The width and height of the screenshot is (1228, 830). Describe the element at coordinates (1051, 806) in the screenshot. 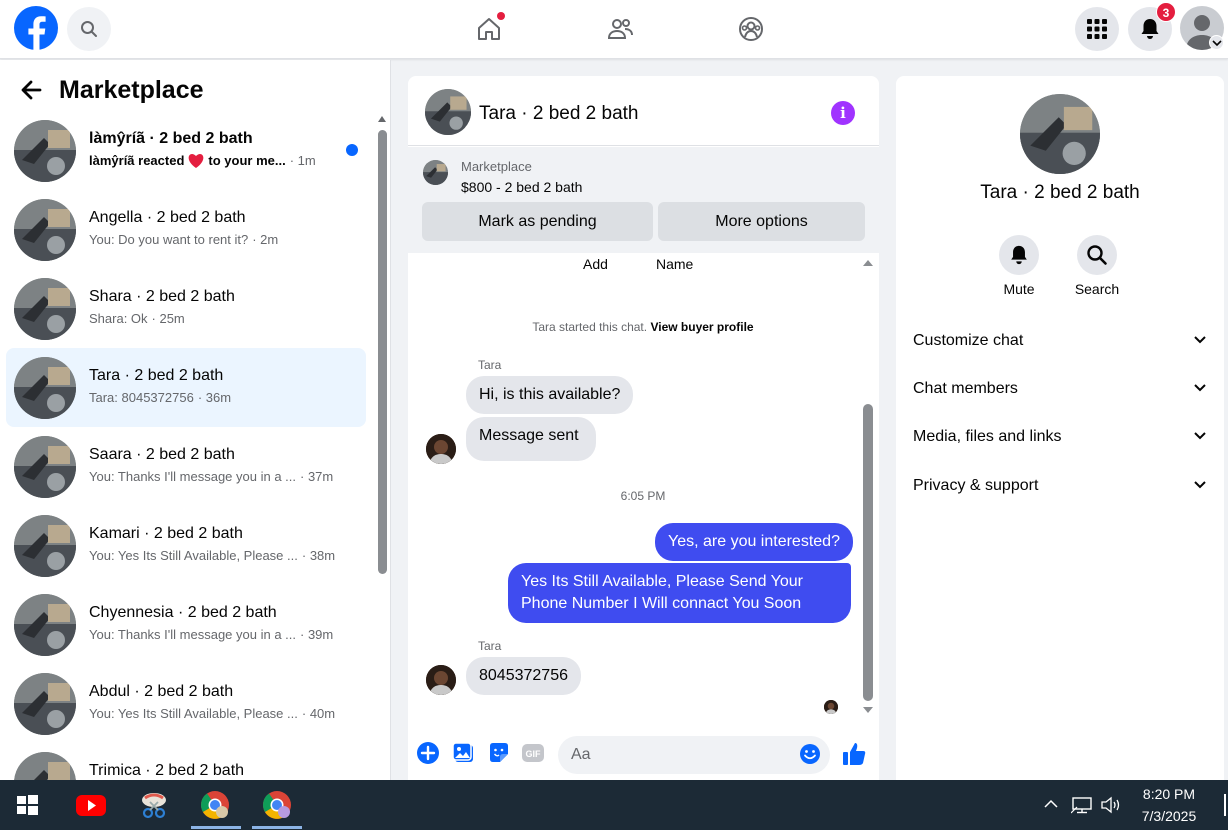

I see `show-hidden-icons-chevron-up-icon` at that location.